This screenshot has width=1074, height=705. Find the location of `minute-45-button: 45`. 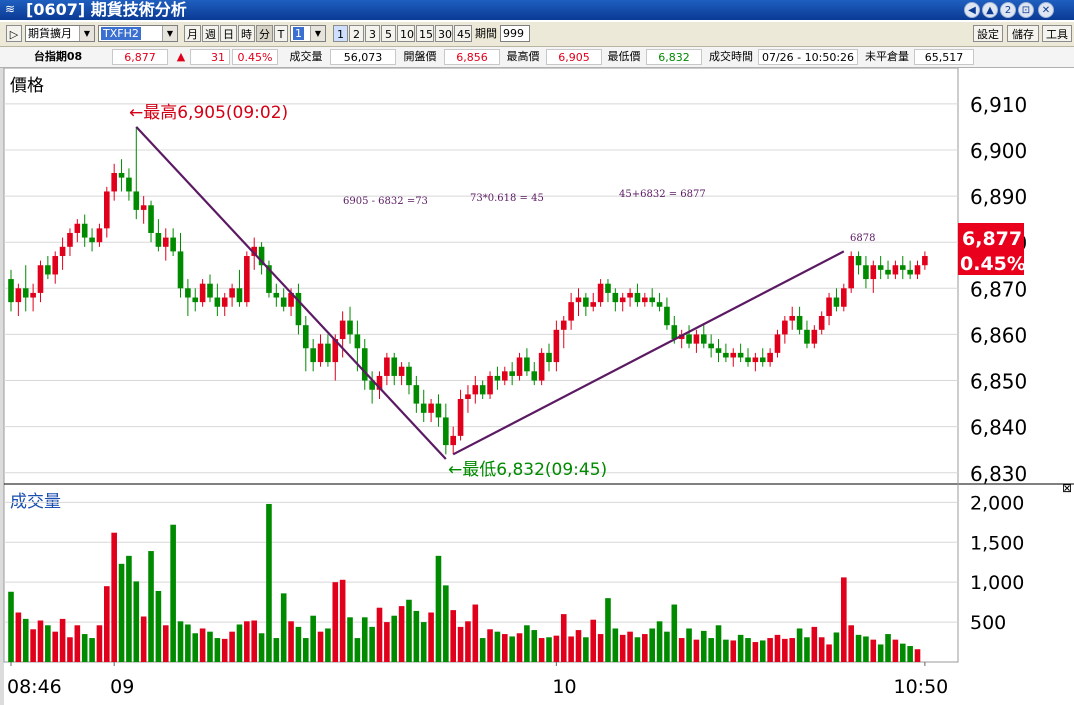

minute-45-button: 45 is located at coordinates (463, 33).